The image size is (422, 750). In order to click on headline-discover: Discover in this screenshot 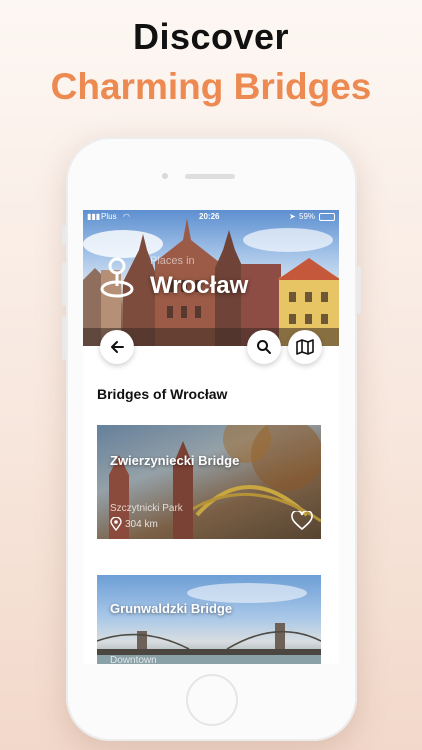, I will do `click(211, 36)`.